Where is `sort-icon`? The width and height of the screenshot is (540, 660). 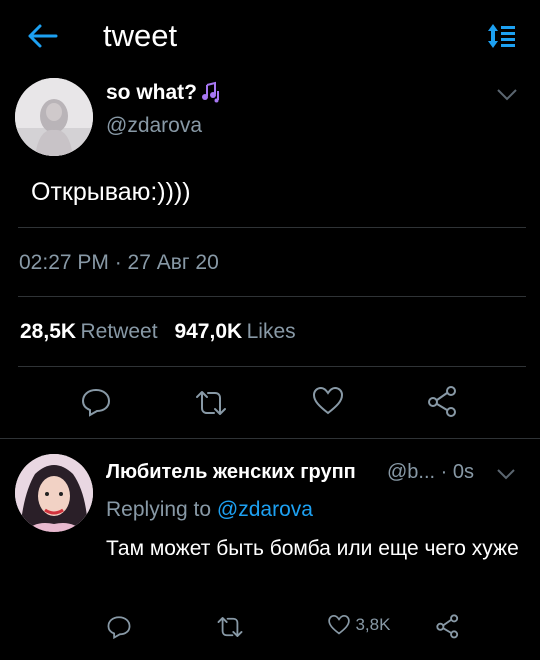
sort-icon is located at coordinates (501, 36).